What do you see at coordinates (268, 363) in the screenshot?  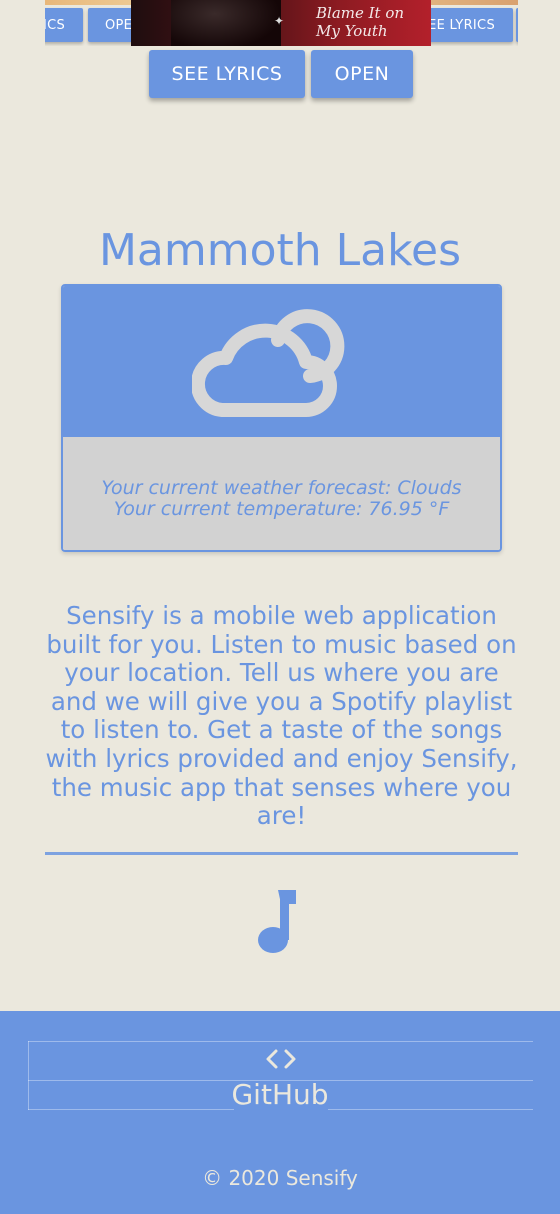 I see `cloud-icon` at bounding box center [268, 363].